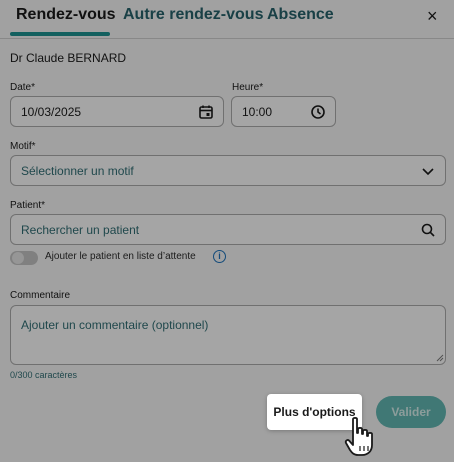  Describe the element at coordinates (18, 258) in the screenshot. I see `toggle-knob` at that location.